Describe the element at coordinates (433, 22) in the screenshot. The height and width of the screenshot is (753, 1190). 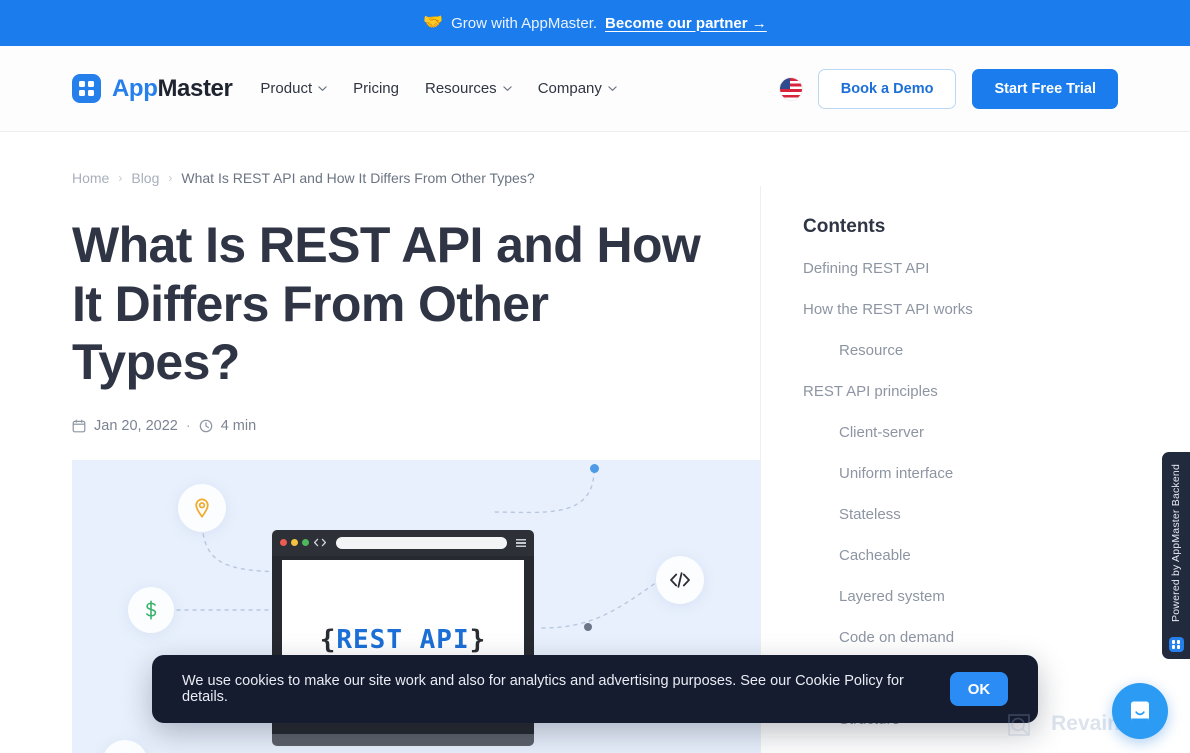
I see `handshake-emoji: 🤝` at that location.